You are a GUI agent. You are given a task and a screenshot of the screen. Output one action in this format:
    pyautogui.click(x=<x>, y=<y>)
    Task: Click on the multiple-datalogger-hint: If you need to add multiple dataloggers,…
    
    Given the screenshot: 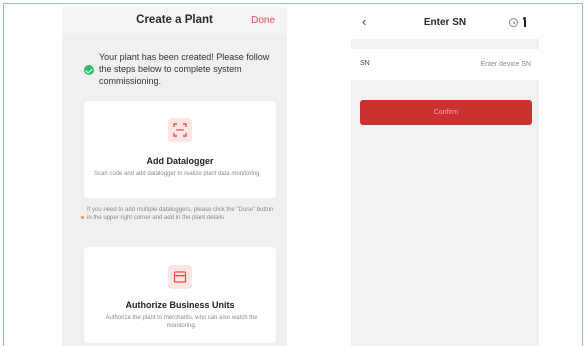 What is the action you would take?
    pyautogui.click(x=179, y=214)
    